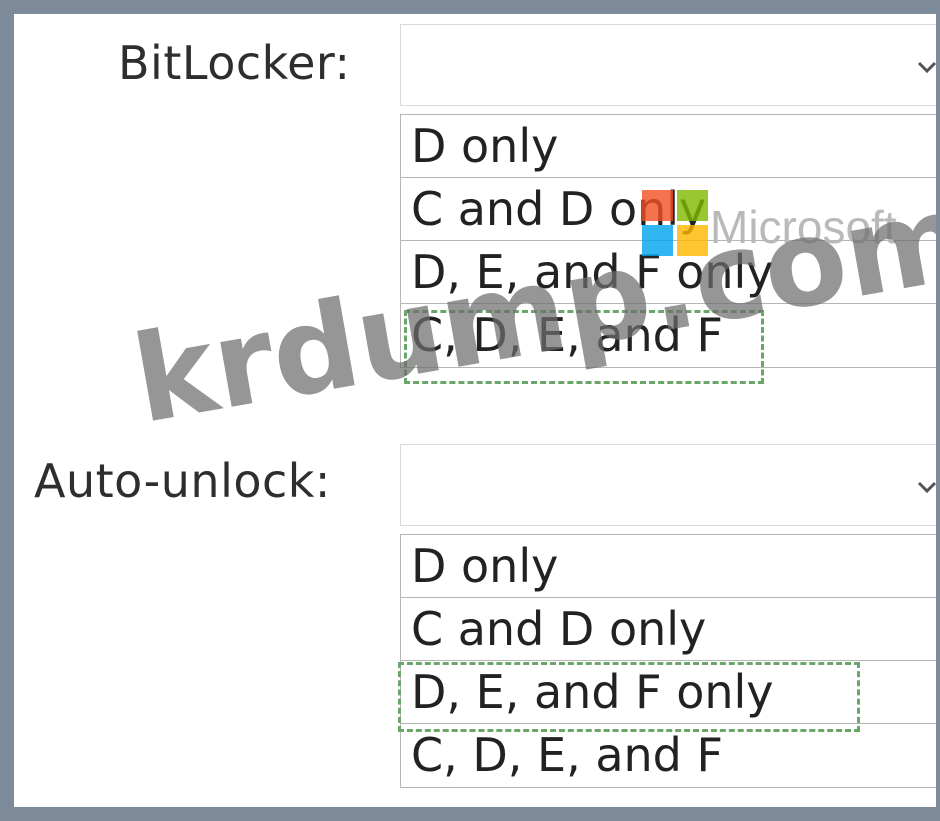 This screenshot has width=940, height=821. What do you see at coordinates (668, 692) in the screenshot?
I see `autounlock-option-d-e-f-only: D, E, and F only` at bounding box center [668, 692].